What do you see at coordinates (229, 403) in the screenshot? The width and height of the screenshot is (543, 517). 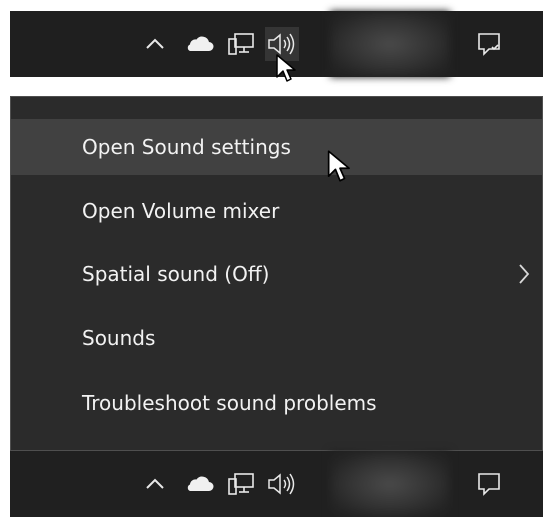 I see `menu-item-label: Troubleshoot sound problems` at bounding box center [229, 403].